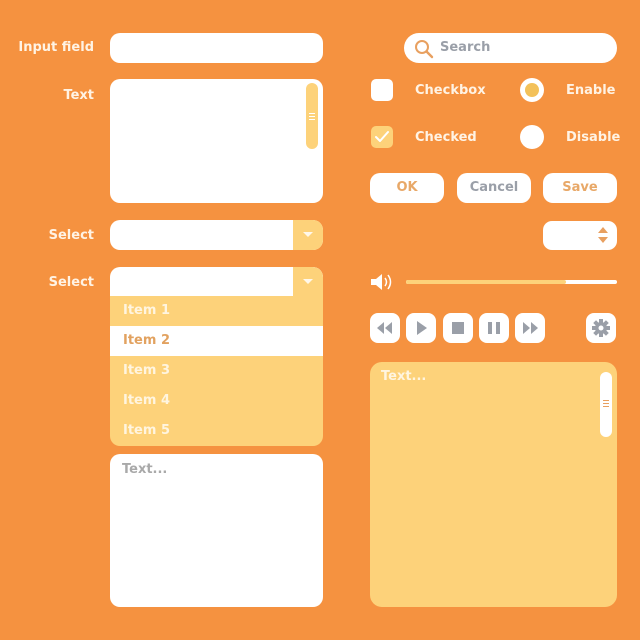 The image size is (640, 640). I want to click on rewind-icon, so click(384, 328).